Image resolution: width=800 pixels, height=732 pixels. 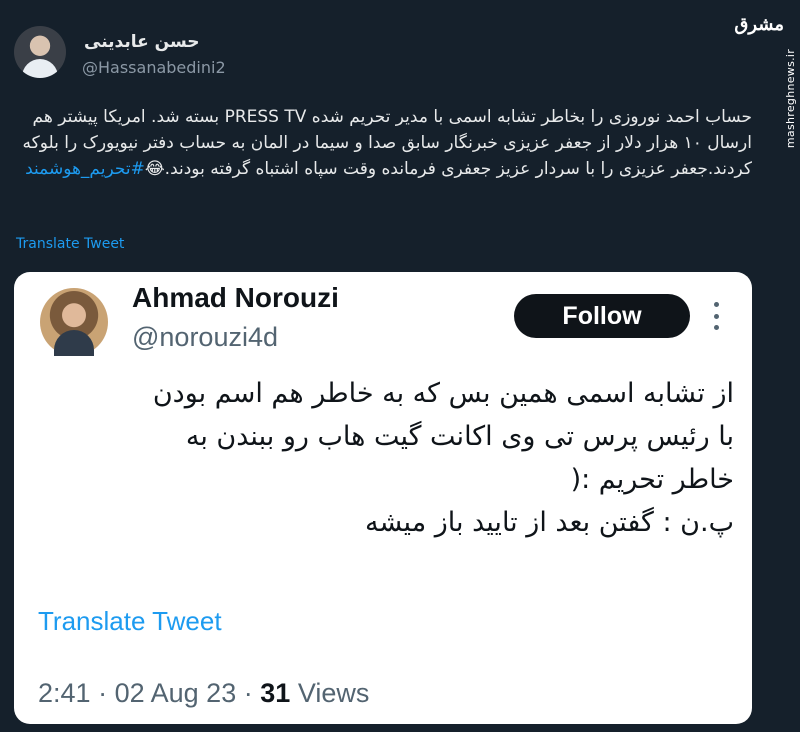 What do you see at coordinates (64, 693) in the screenshot?
I see `tweet-time: 2:41` at bounding box center [64, 693].